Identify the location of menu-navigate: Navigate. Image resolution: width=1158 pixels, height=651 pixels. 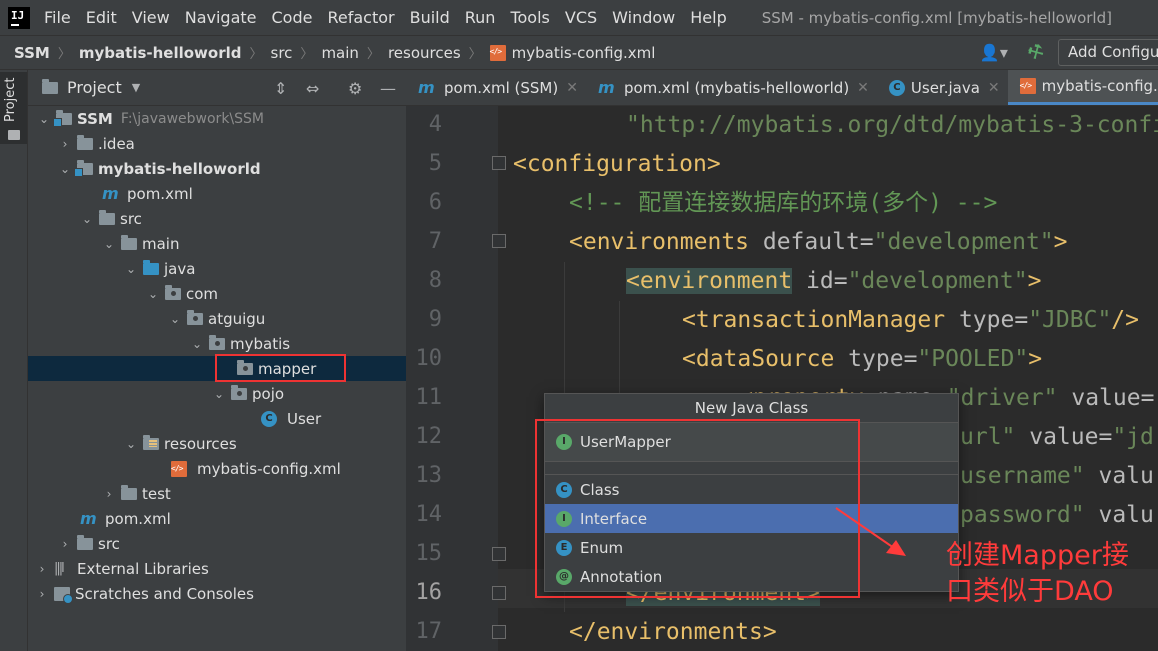
(221, 17).